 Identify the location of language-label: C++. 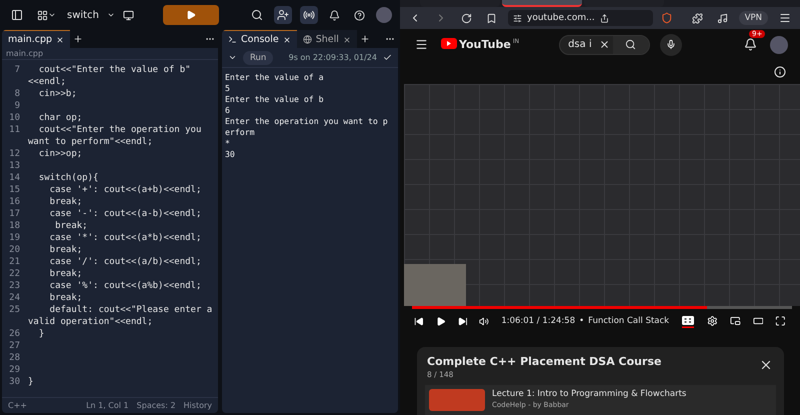
(17, 405).